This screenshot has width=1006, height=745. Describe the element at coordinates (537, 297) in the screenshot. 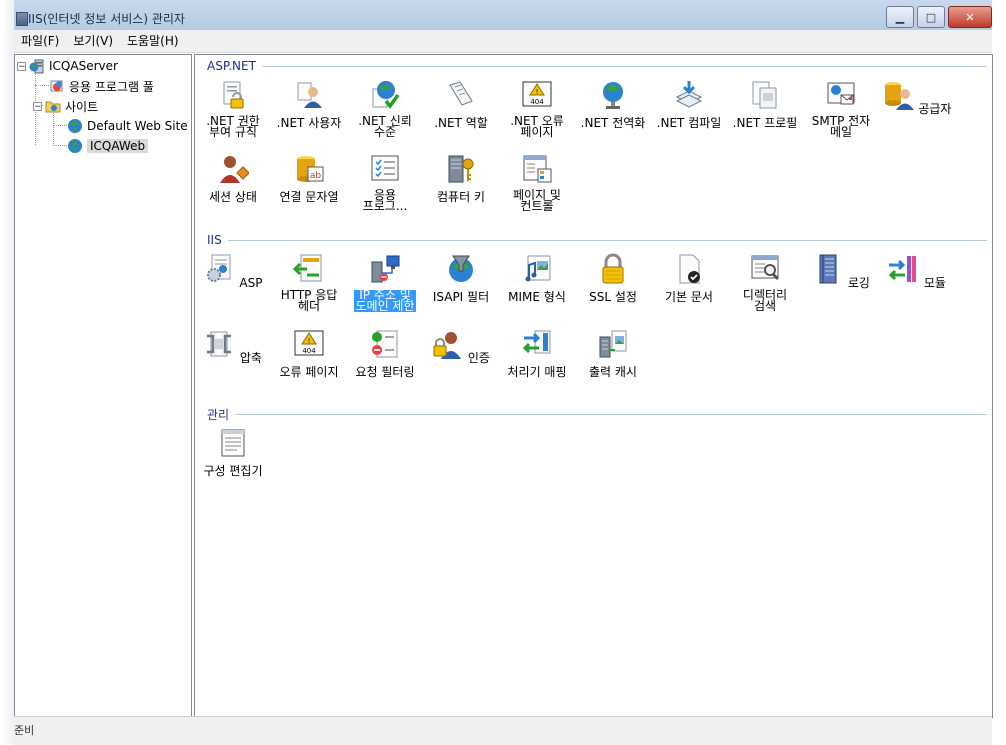

I see `feature-label: MIME 형식` at that location.